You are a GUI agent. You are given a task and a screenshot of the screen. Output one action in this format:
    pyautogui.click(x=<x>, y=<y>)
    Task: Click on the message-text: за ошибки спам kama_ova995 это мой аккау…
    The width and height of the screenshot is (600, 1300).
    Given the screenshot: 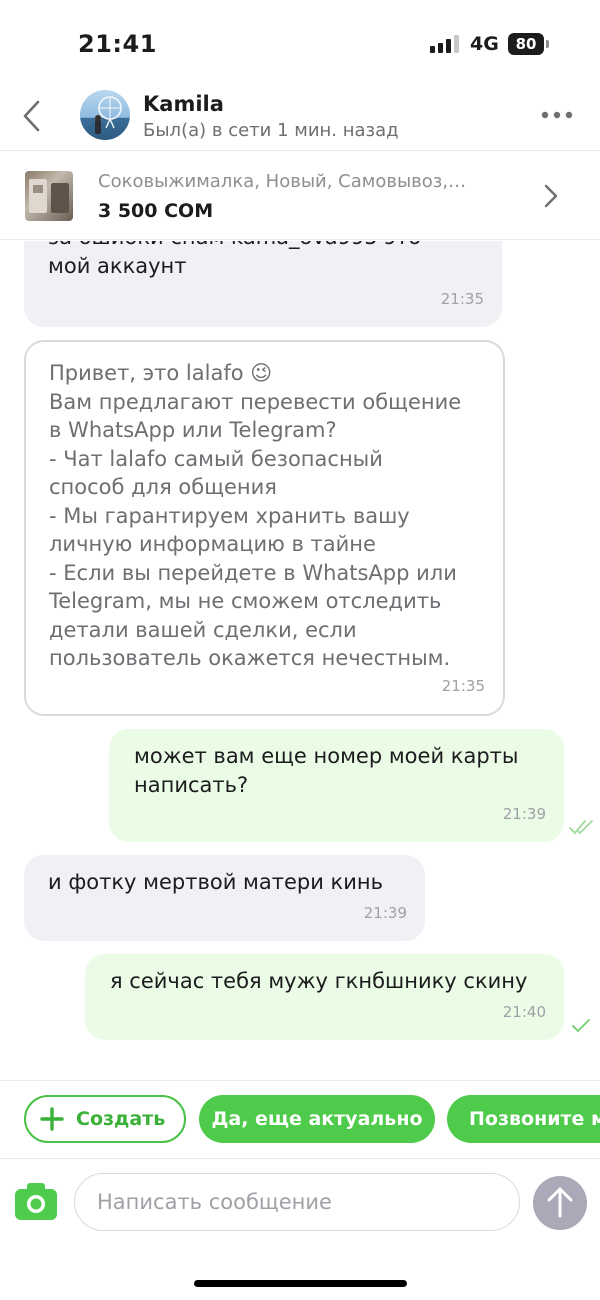 What is the action you would take?
    pyautogui.click(x=234, y=259)
    